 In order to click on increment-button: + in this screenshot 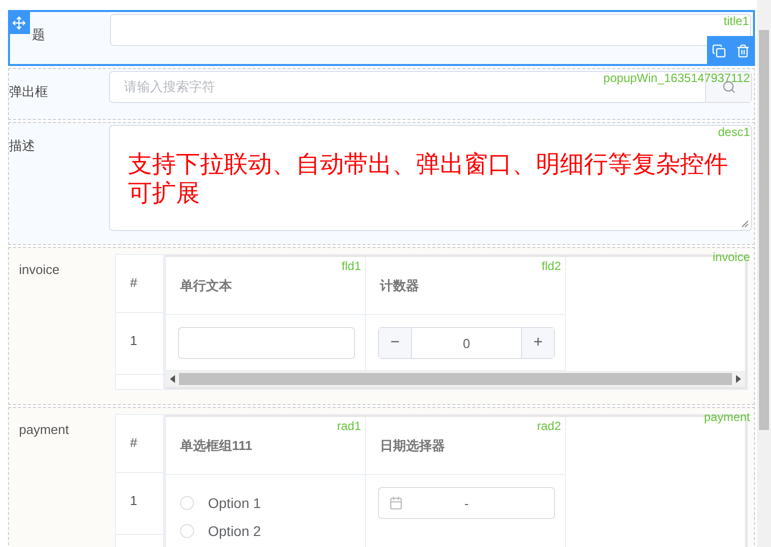, I will do `click(538, 343)`.